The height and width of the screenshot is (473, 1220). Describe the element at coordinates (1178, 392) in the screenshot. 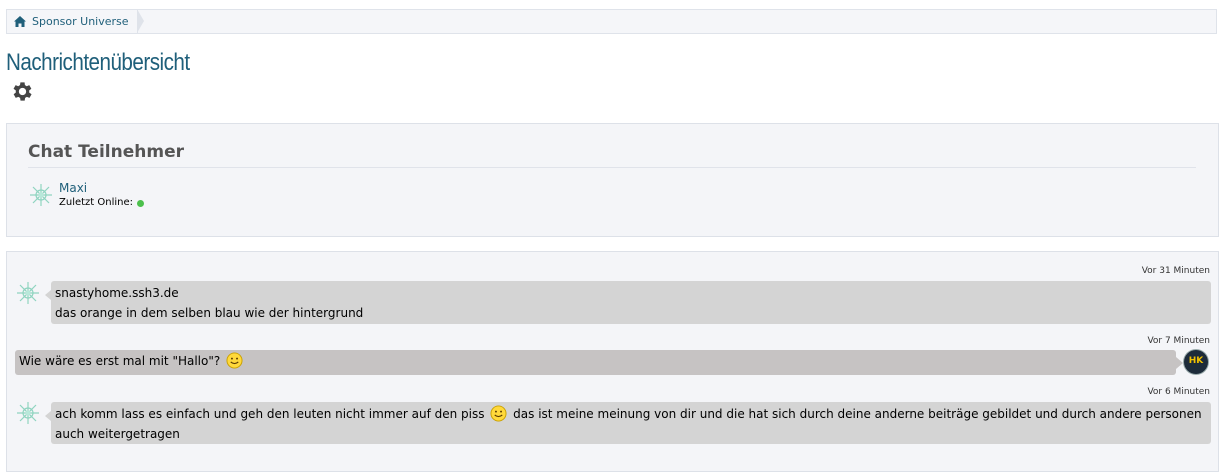

I see `message-time: Vor 6 Minuten` at that location.